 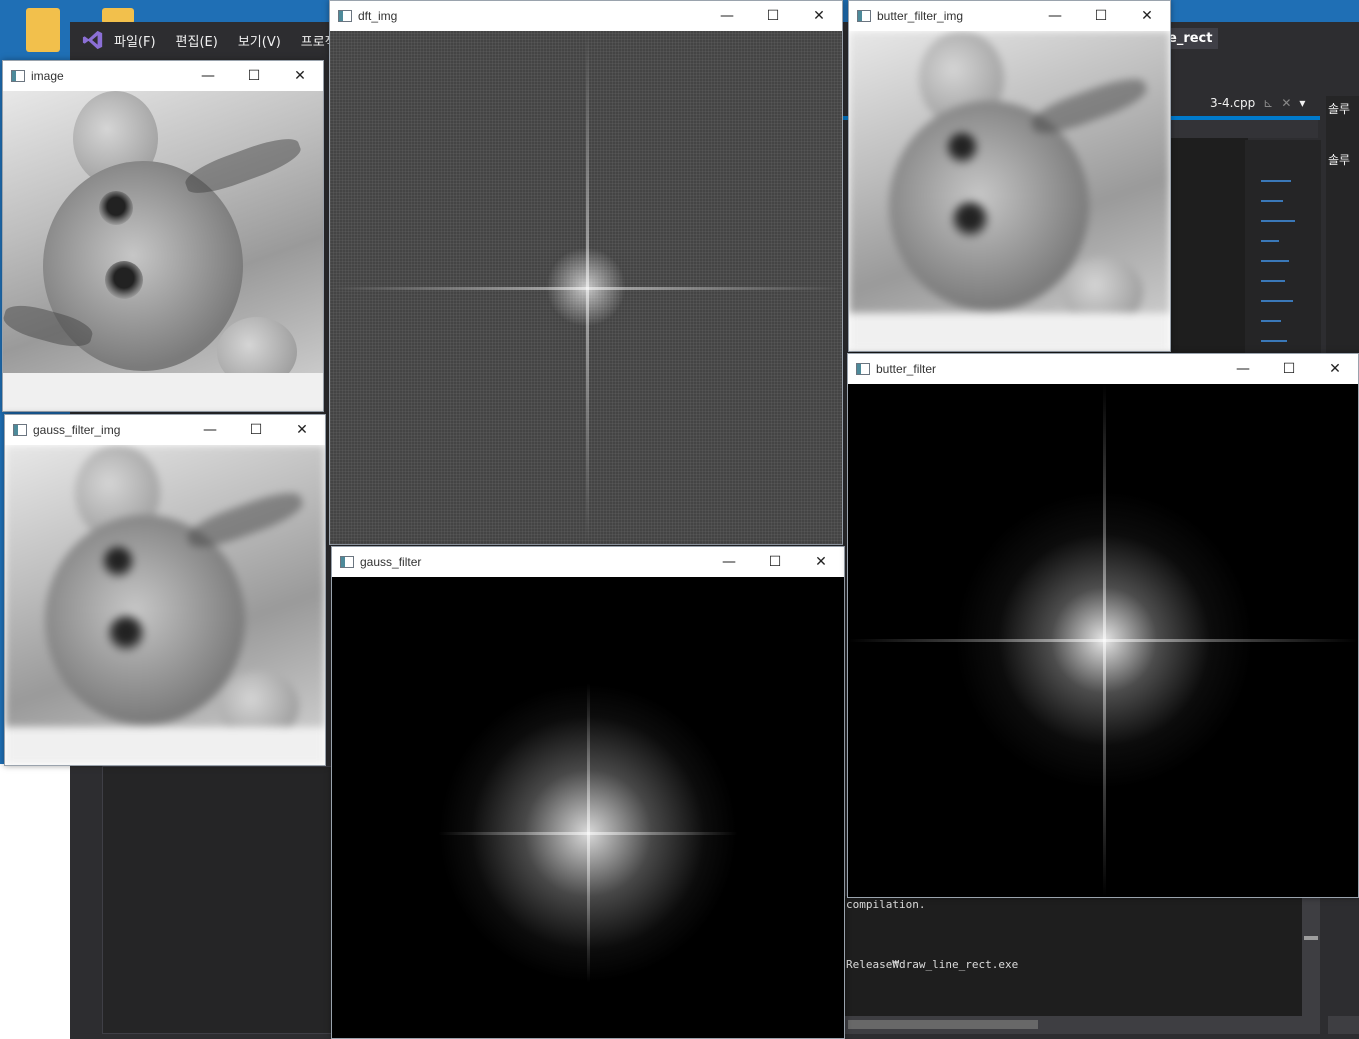 I want to click on window-title: butter_filter, so click(x=906, y=369).